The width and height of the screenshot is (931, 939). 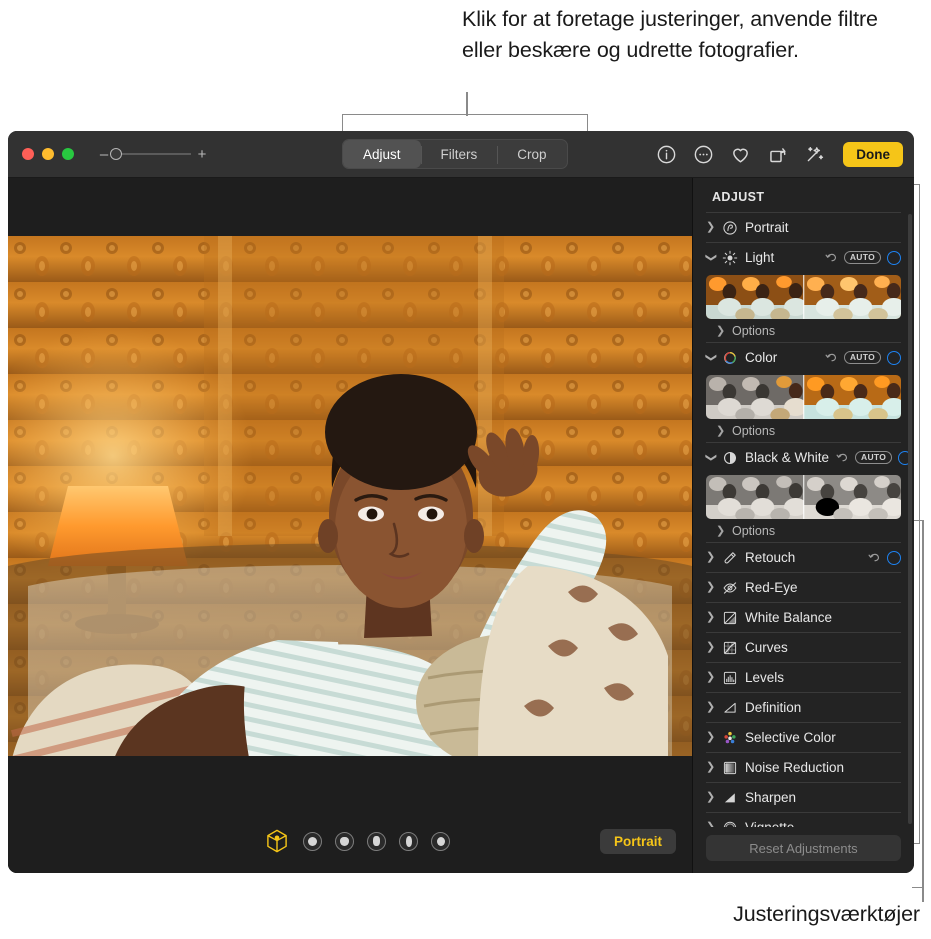 I want to click on black-and-white-thumbnail-strip, so click(x=803, y=497).